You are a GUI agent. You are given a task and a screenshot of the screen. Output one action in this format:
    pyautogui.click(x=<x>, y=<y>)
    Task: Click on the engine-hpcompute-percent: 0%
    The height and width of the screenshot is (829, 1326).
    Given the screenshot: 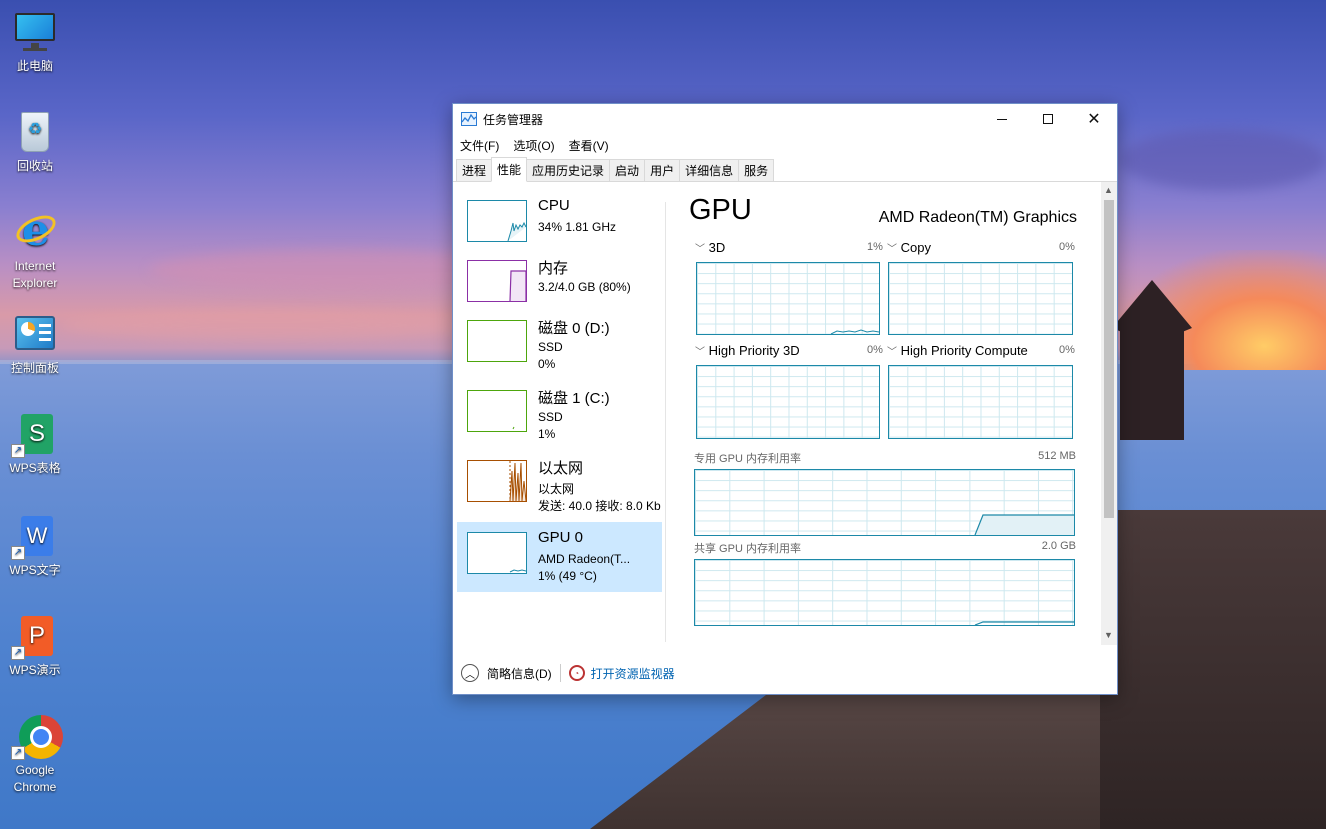 What is the action you would take?
    pyautogui.click(x=1067, y=350)
    